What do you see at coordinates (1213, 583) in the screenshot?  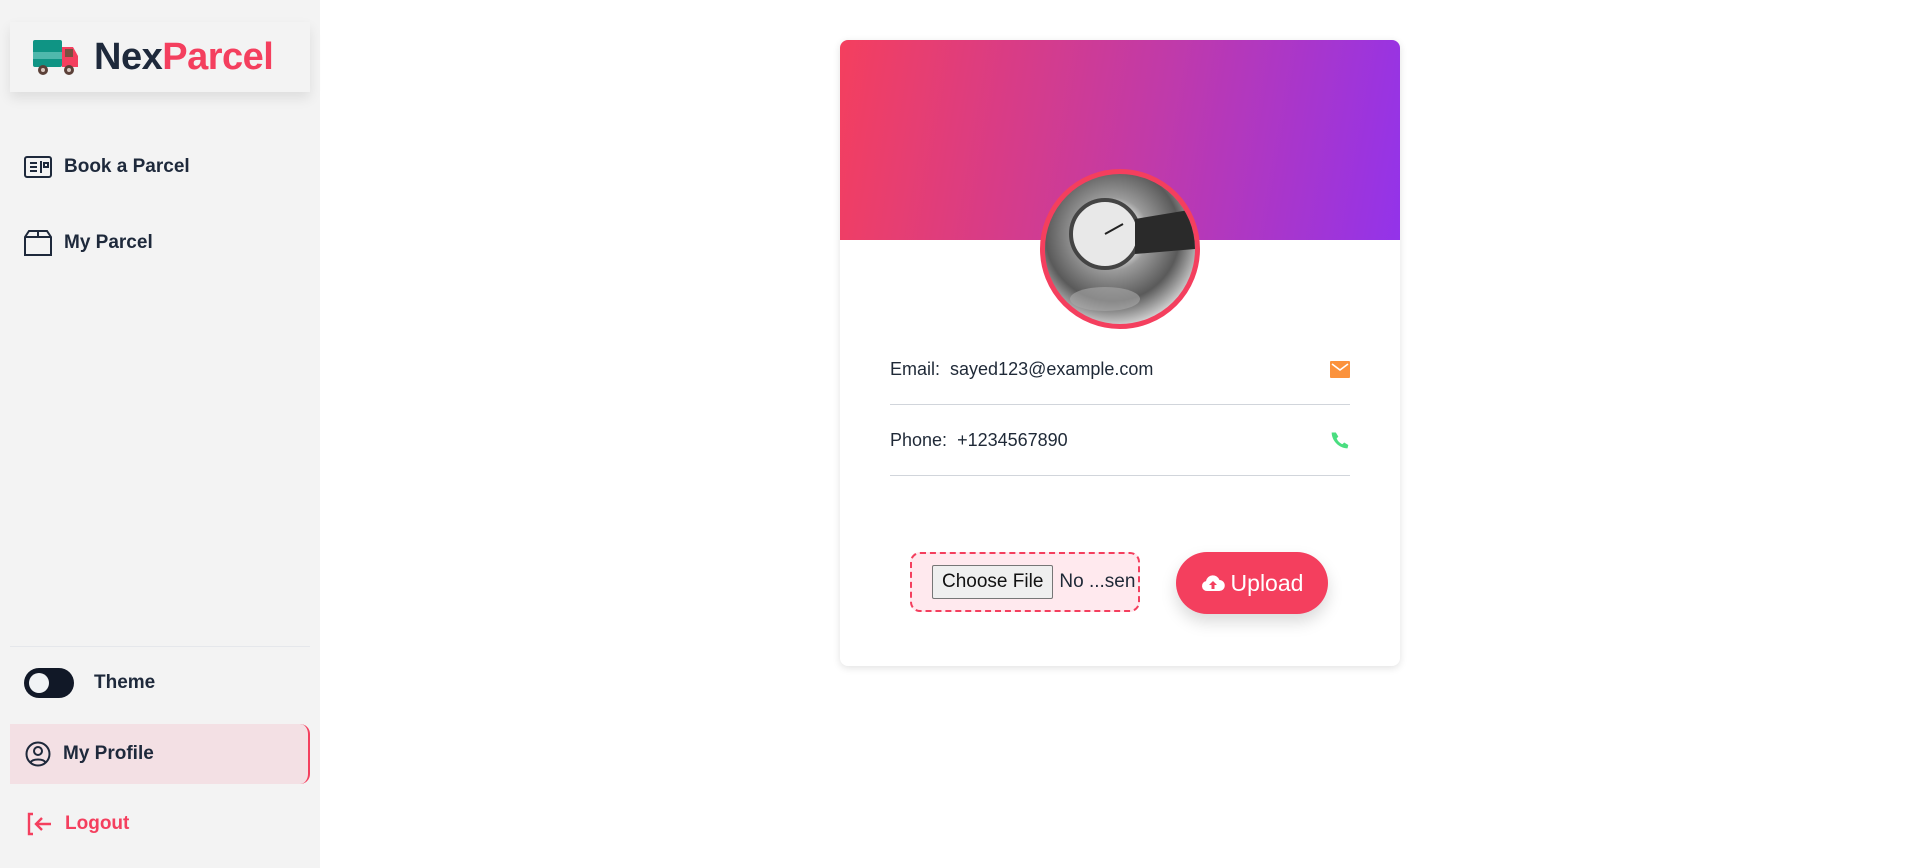 I see `cloud-upload-icon` at bounding box center [1213, 583].